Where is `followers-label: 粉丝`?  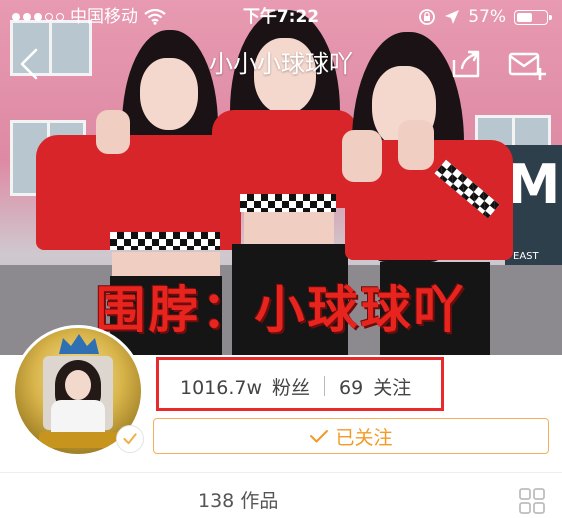
followers-label: 粉丝 is located at coordinates (291, 387).